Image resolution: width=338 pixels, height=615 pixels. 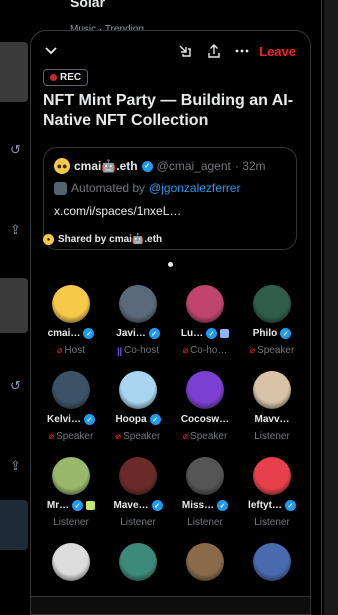 I want to click on page-scrollbar, so click(x=331, y=307).